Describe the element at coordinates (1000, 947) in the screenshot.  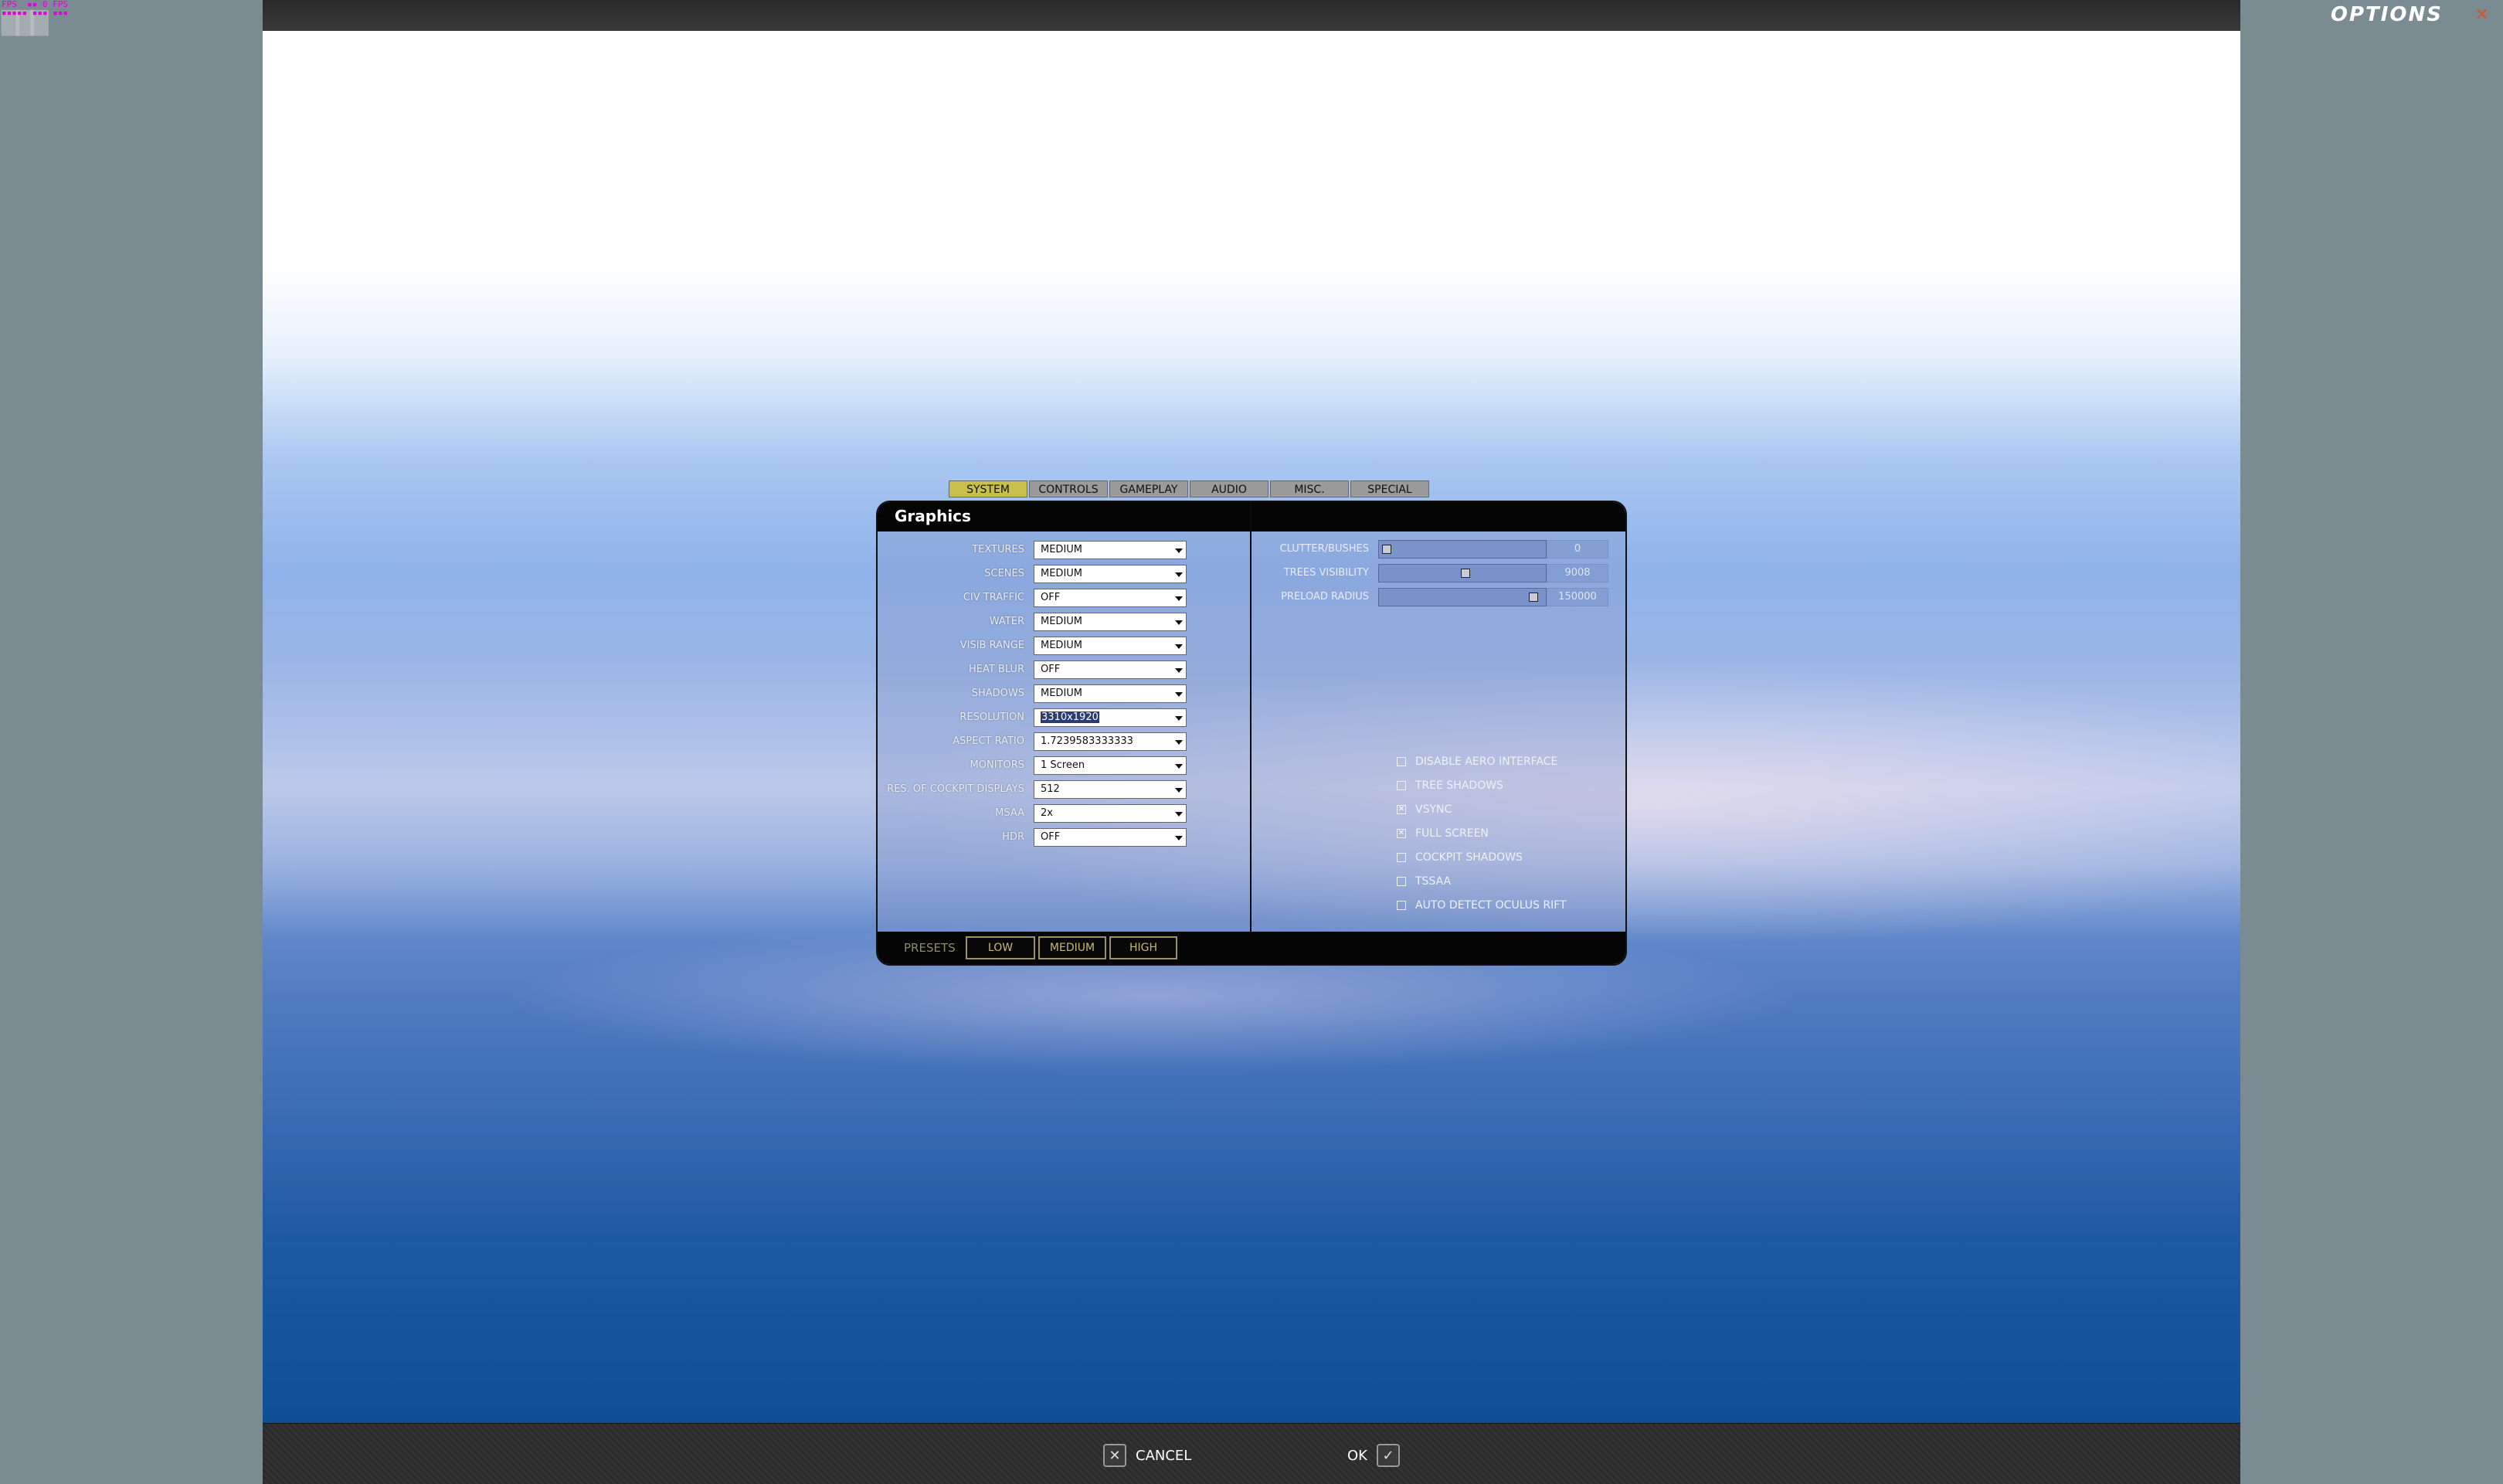
I see `preset-low-button: LOW` at that location.